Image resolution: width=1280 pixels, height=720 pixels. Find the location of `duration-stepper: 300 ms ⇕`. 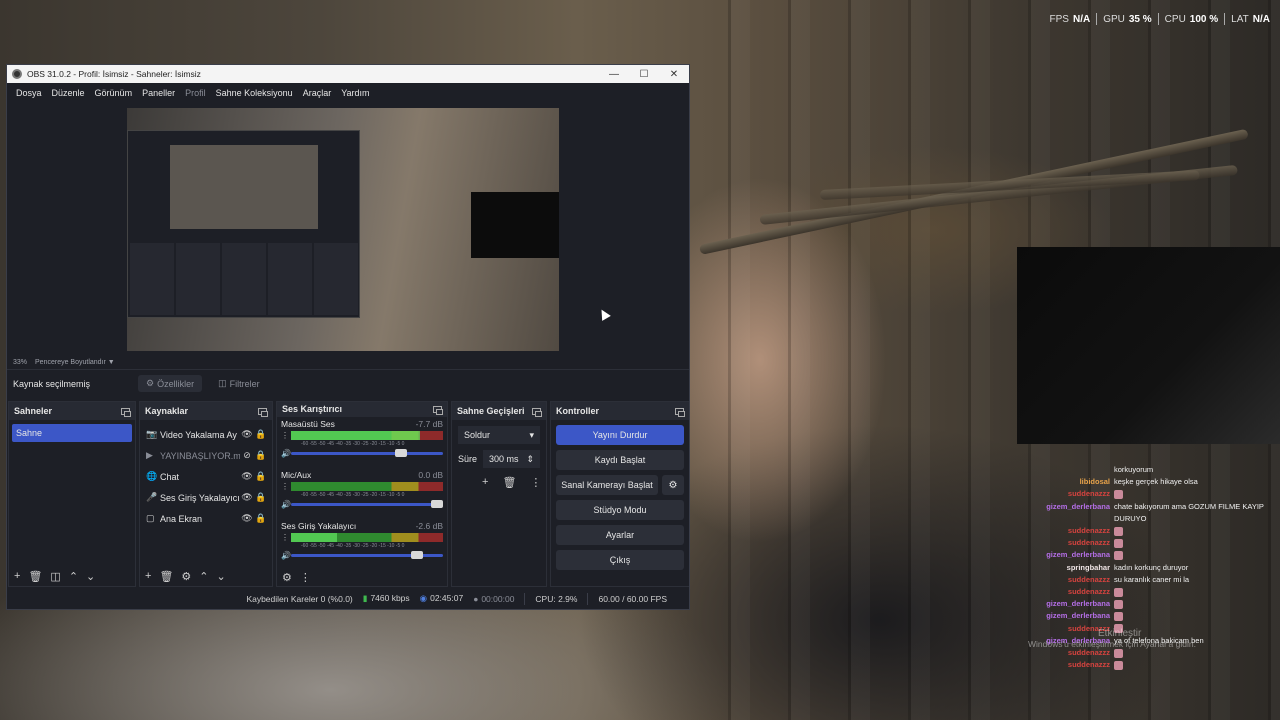

duration-stepper: 300 ms ⇕ is located at coordinates (511, 459).